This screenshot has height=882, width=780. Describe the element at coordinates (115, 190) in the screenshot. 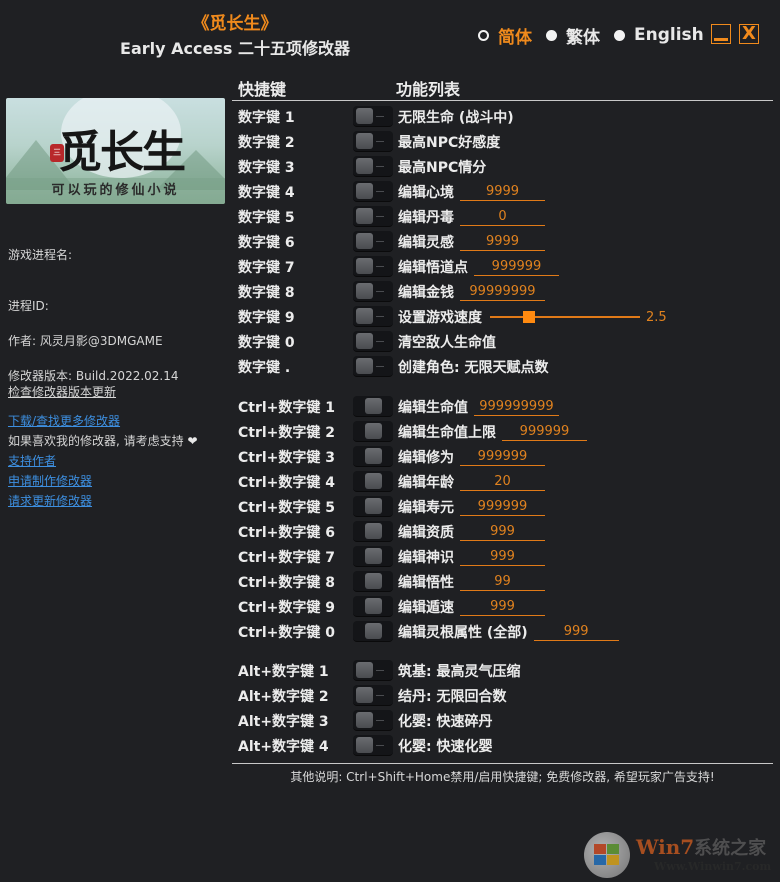

I see `banner-slogan: 可以玩的修仙小说` at that location.